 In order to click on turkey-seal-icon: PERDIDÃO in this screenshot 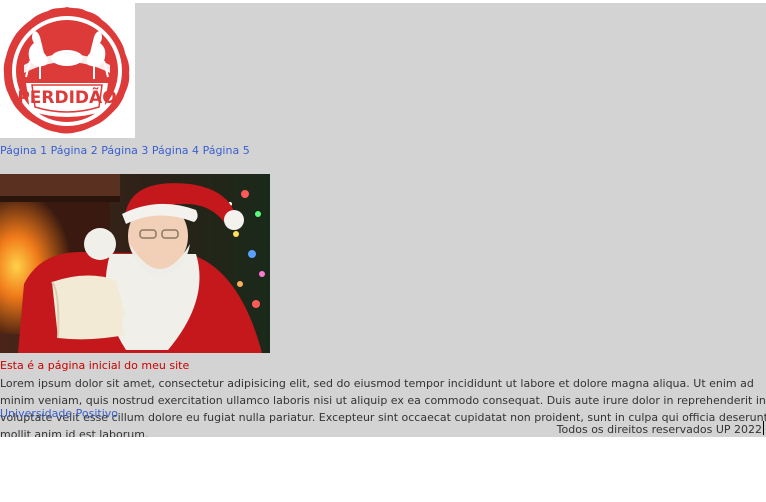, I will do `click(66, 70)`.